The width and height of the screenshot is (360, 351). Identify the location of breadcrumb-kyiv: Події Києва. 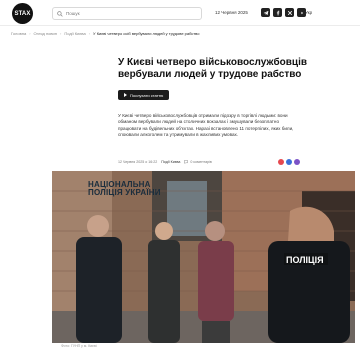
(74, 33).